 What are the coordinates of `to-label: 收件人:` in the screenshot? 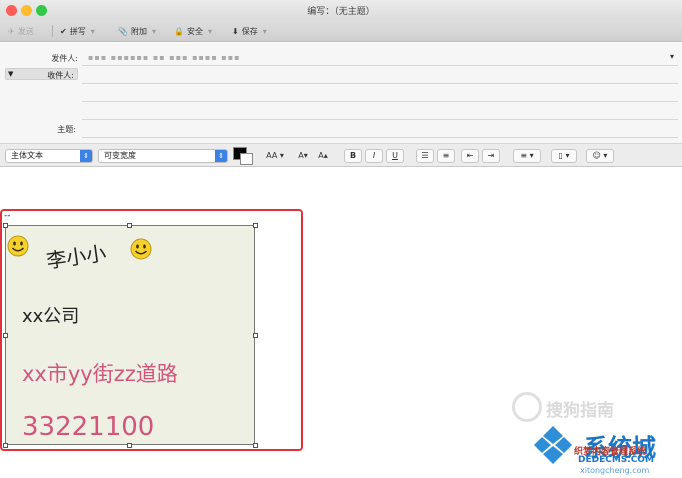 It's located at (60, 75).